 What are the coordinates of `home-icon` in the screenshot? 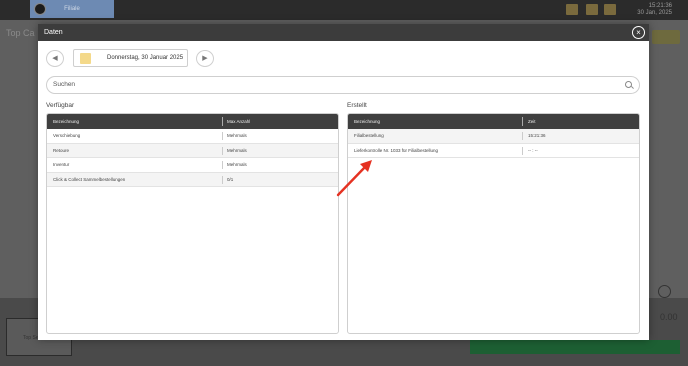 It's located at (572, 9).